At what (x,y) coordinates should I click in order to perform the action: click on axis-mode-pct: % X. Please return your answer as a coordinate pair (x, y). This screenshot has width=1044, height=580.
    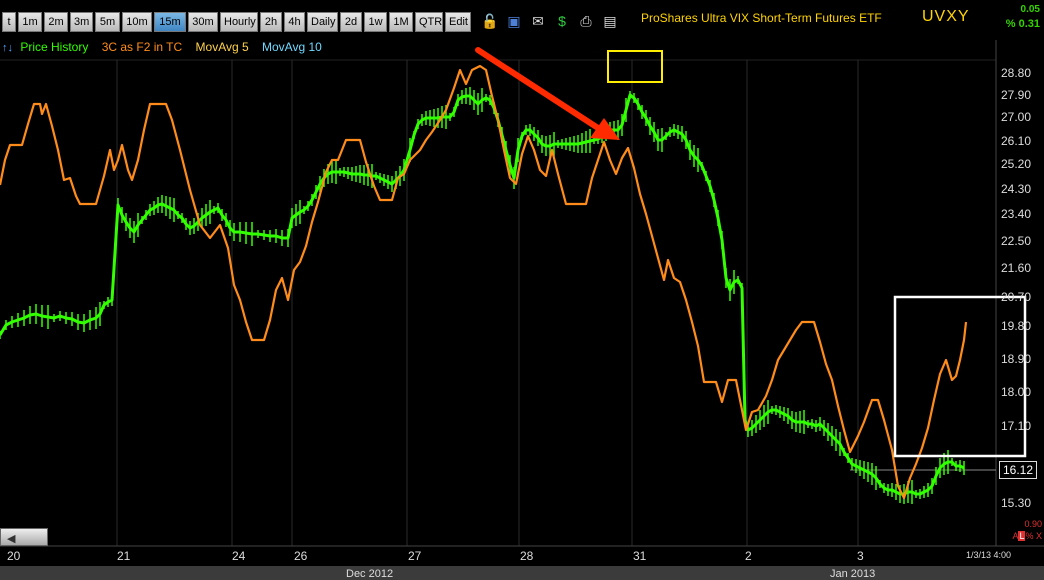
    Looking at the image, I should click on (1033, 536).